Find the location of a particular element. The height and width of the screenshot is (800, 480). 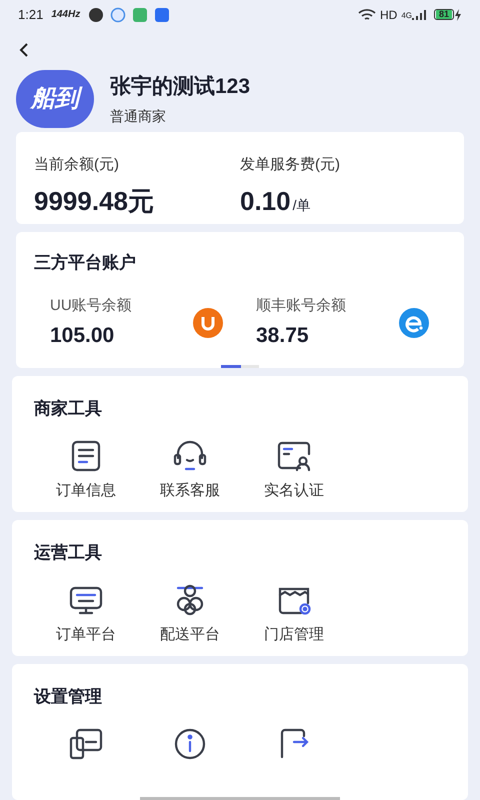

tool-item: 配送平台 is located at coordinates (190, 613).